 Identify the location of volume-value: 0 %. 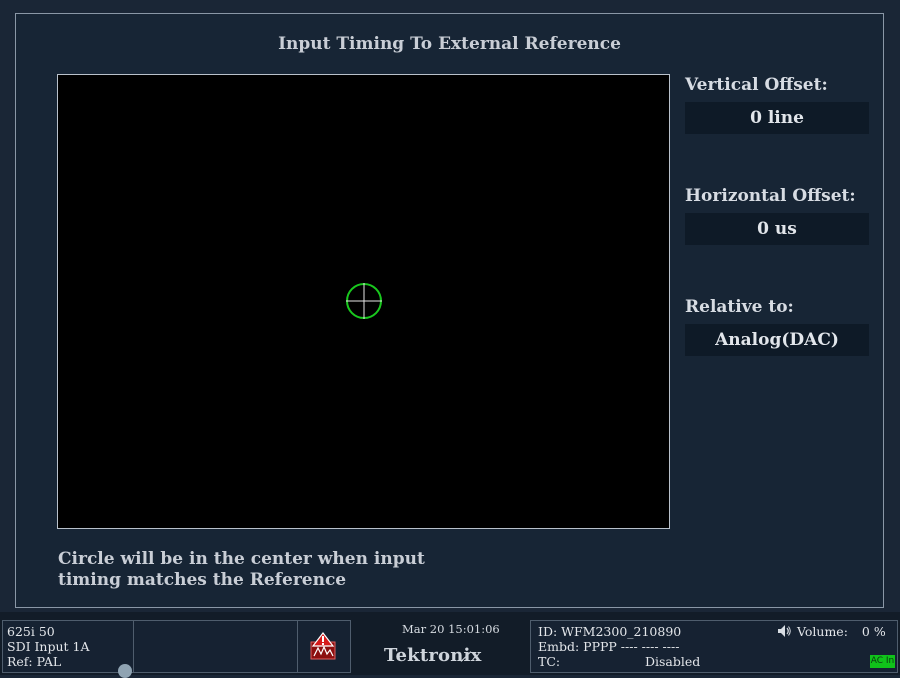
(873, 631).